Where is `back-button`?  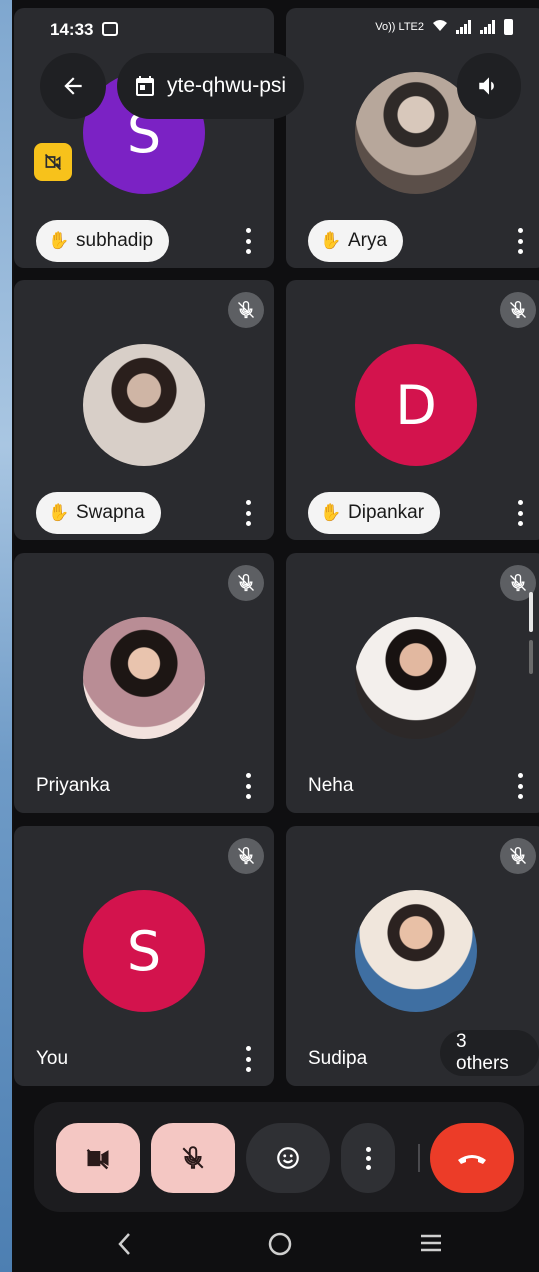
back-button is located at coordinates (73, 86).